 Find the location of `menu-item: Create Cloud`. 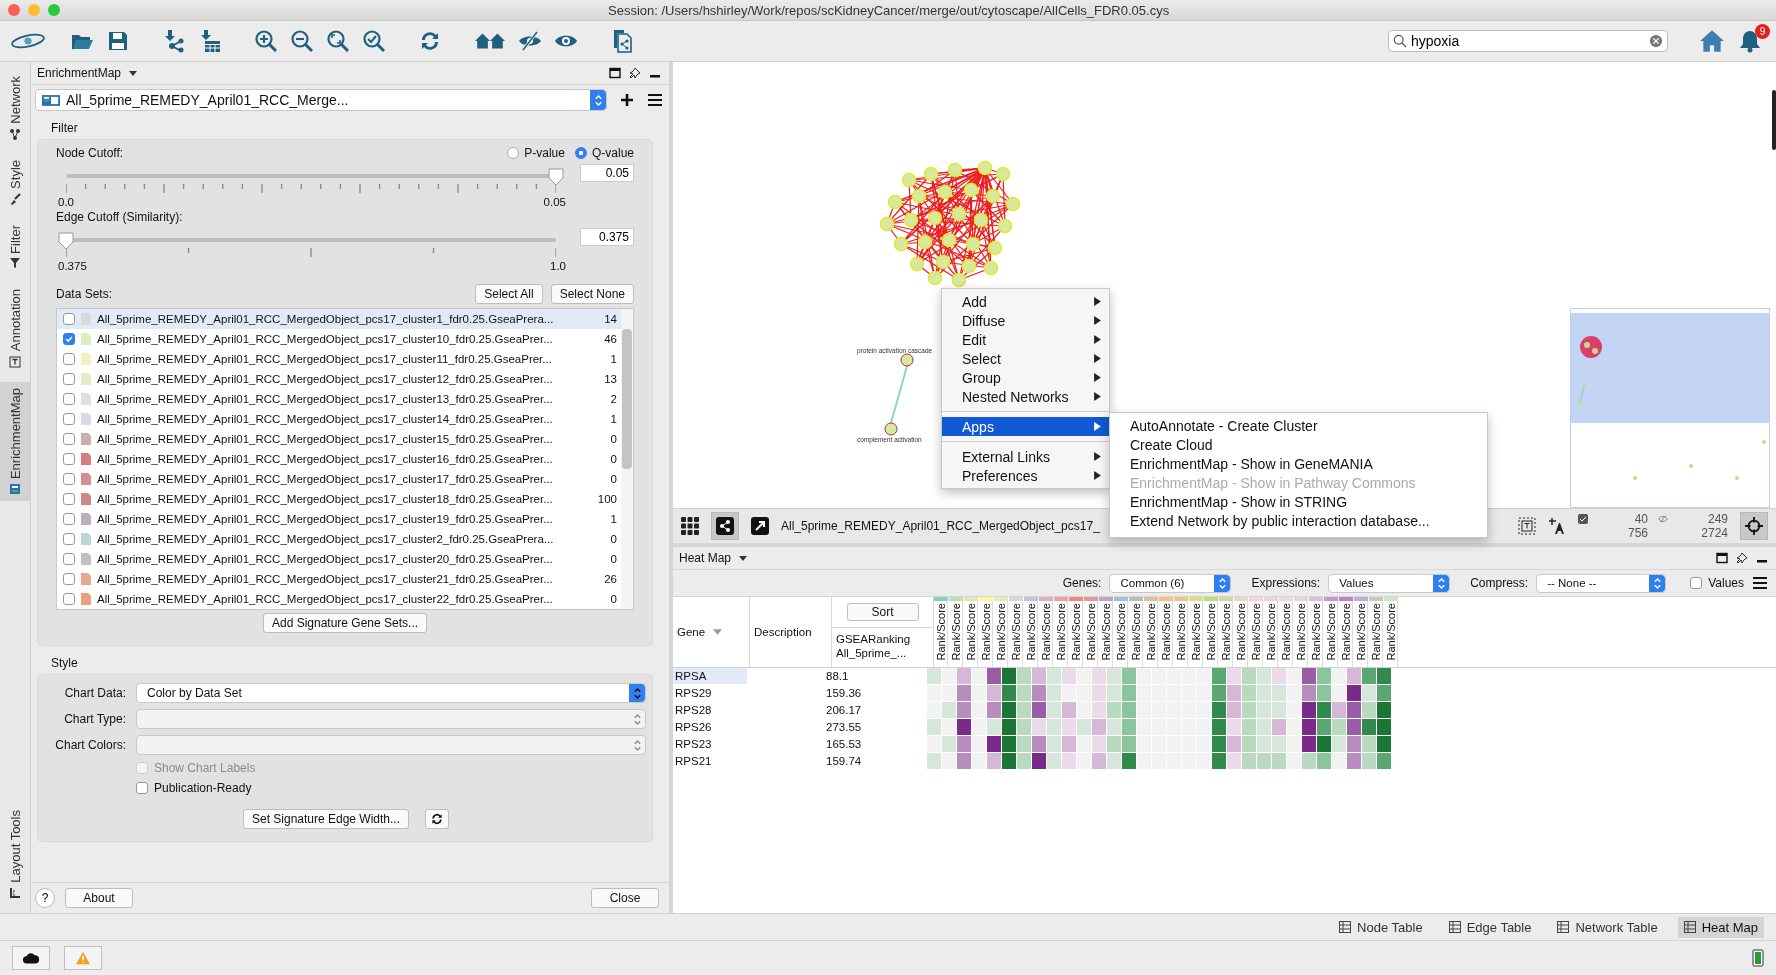

menu-item: Create Cloud is located at coordinates (1298, 445).